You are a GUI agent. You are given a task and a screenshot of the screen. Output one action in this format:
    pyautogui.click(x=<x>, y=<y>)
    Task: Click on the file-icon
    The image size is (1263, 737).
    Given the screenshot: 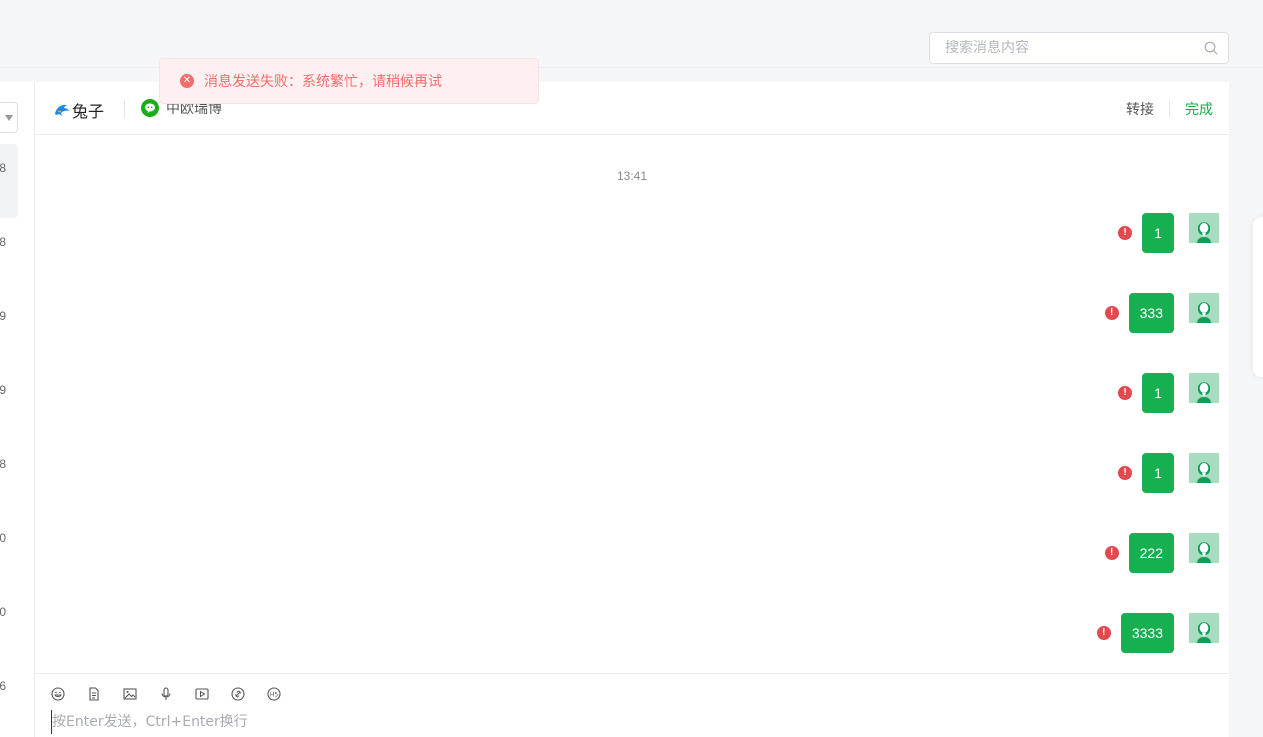 What is the action you would take?
    pyautogui.click(x=94, y=694)
    